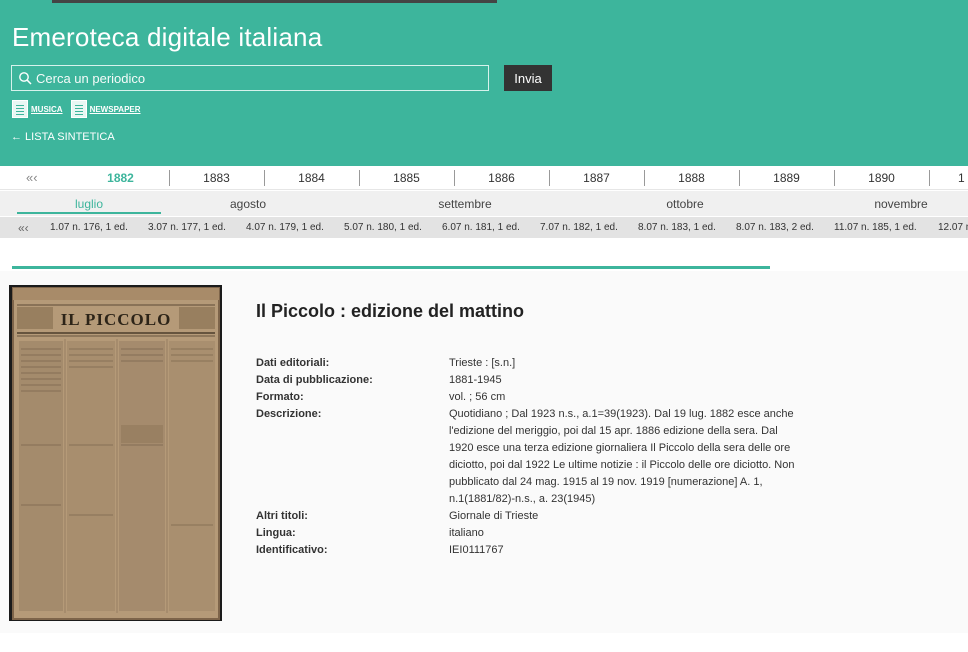  Describe the element at coordinates (881, 178) in the screenshot. I see `year-1890: 1890` at that location.